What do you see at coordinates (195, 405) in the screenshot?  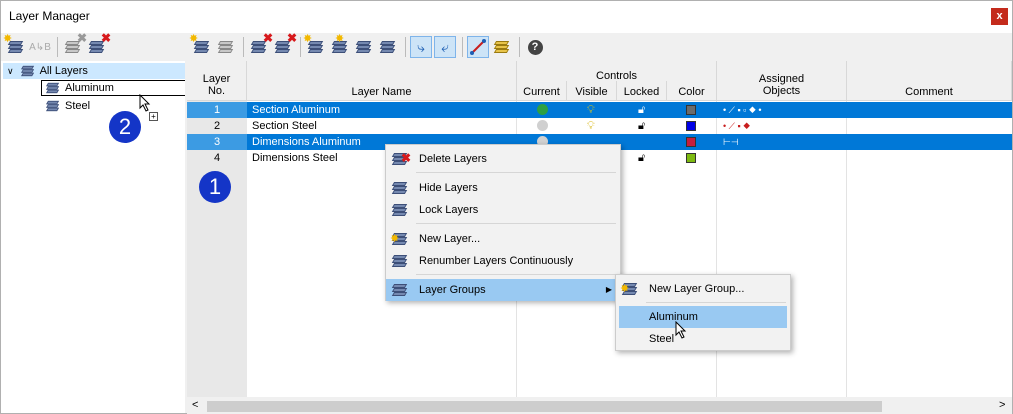 I see `scroll-left-icon: <` at bounding box center [195, 405].